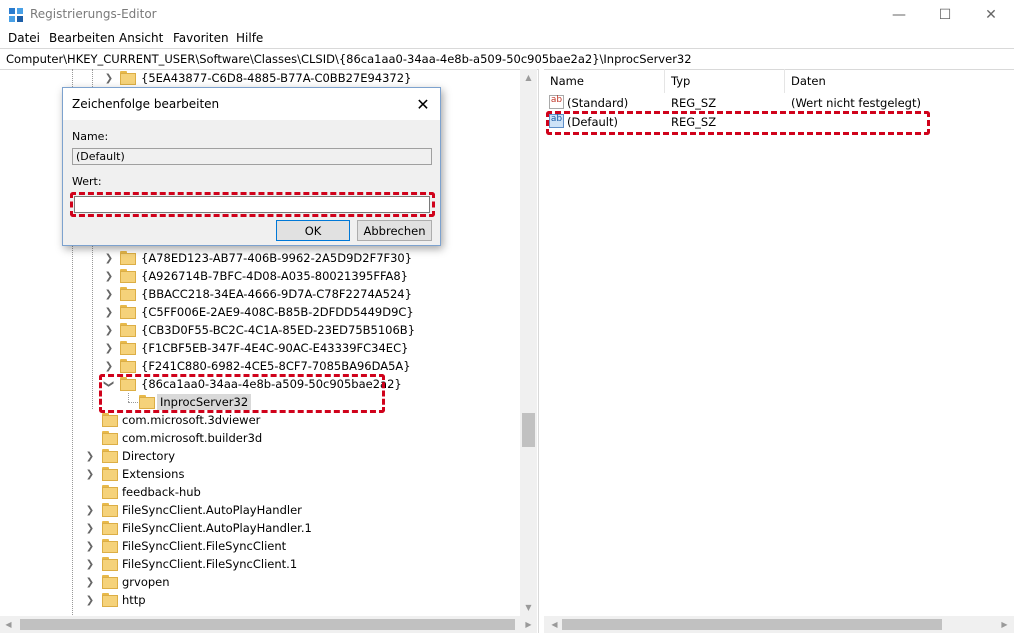  I want to click on tree-item: ❯ {BBACC218-34EA-4666-9D7A-C78F2274A524}, so click(260, 294).